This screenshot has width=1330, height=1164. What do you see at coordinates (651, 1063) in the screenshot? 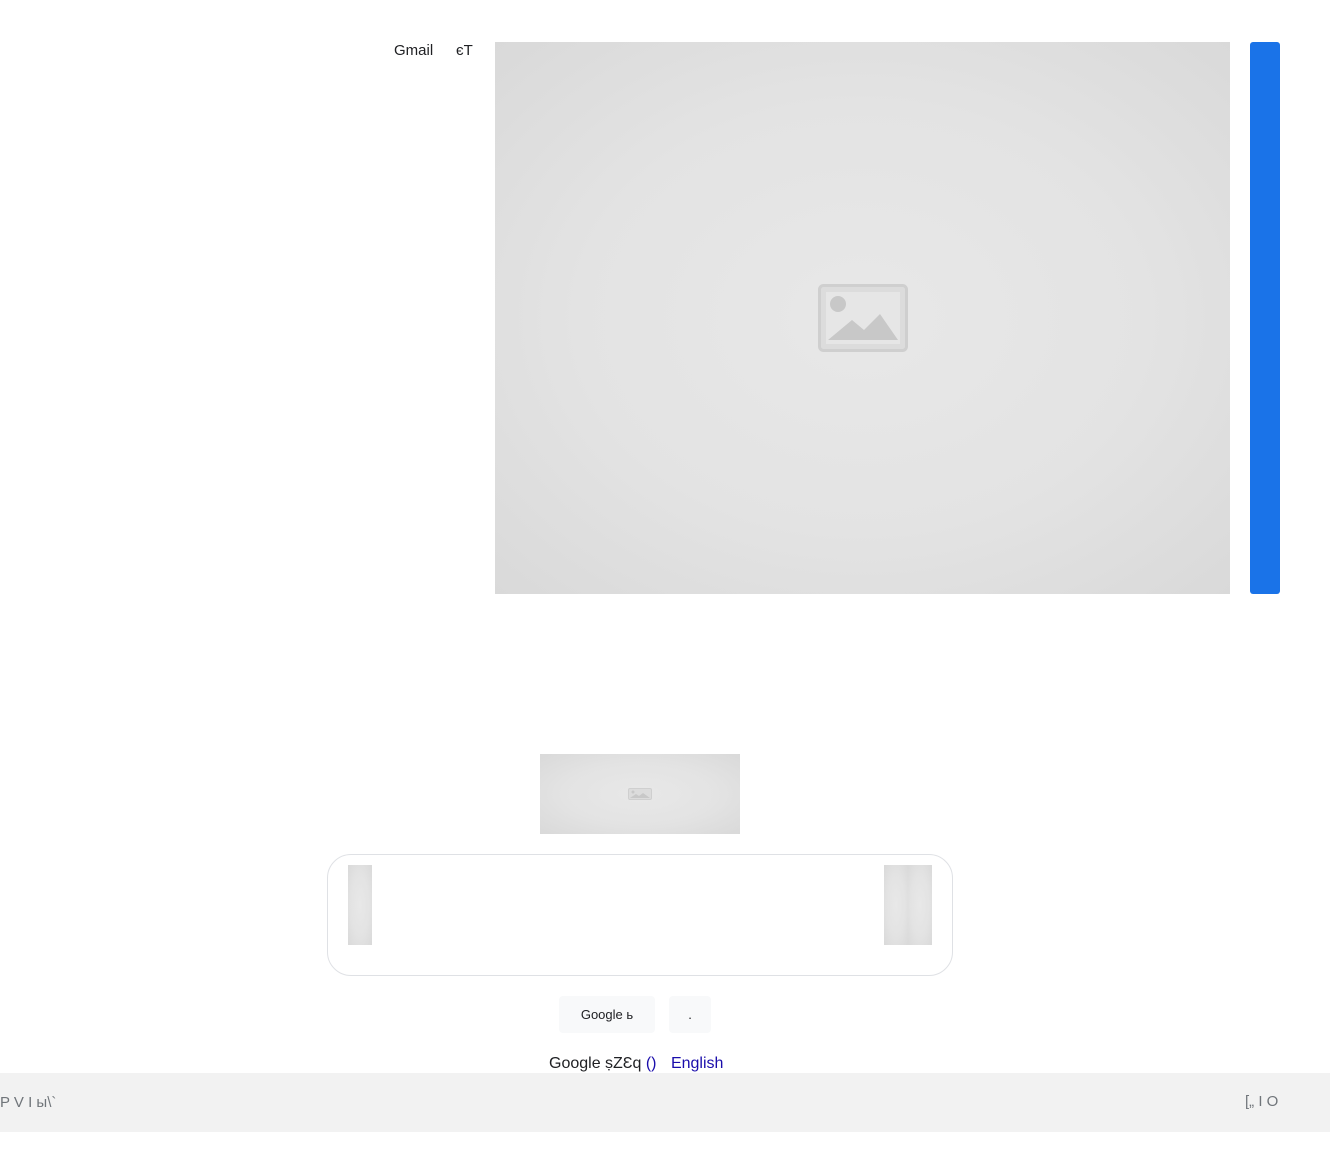
I see `offered-in-paren: ()` at bounding box center [651, 1063].